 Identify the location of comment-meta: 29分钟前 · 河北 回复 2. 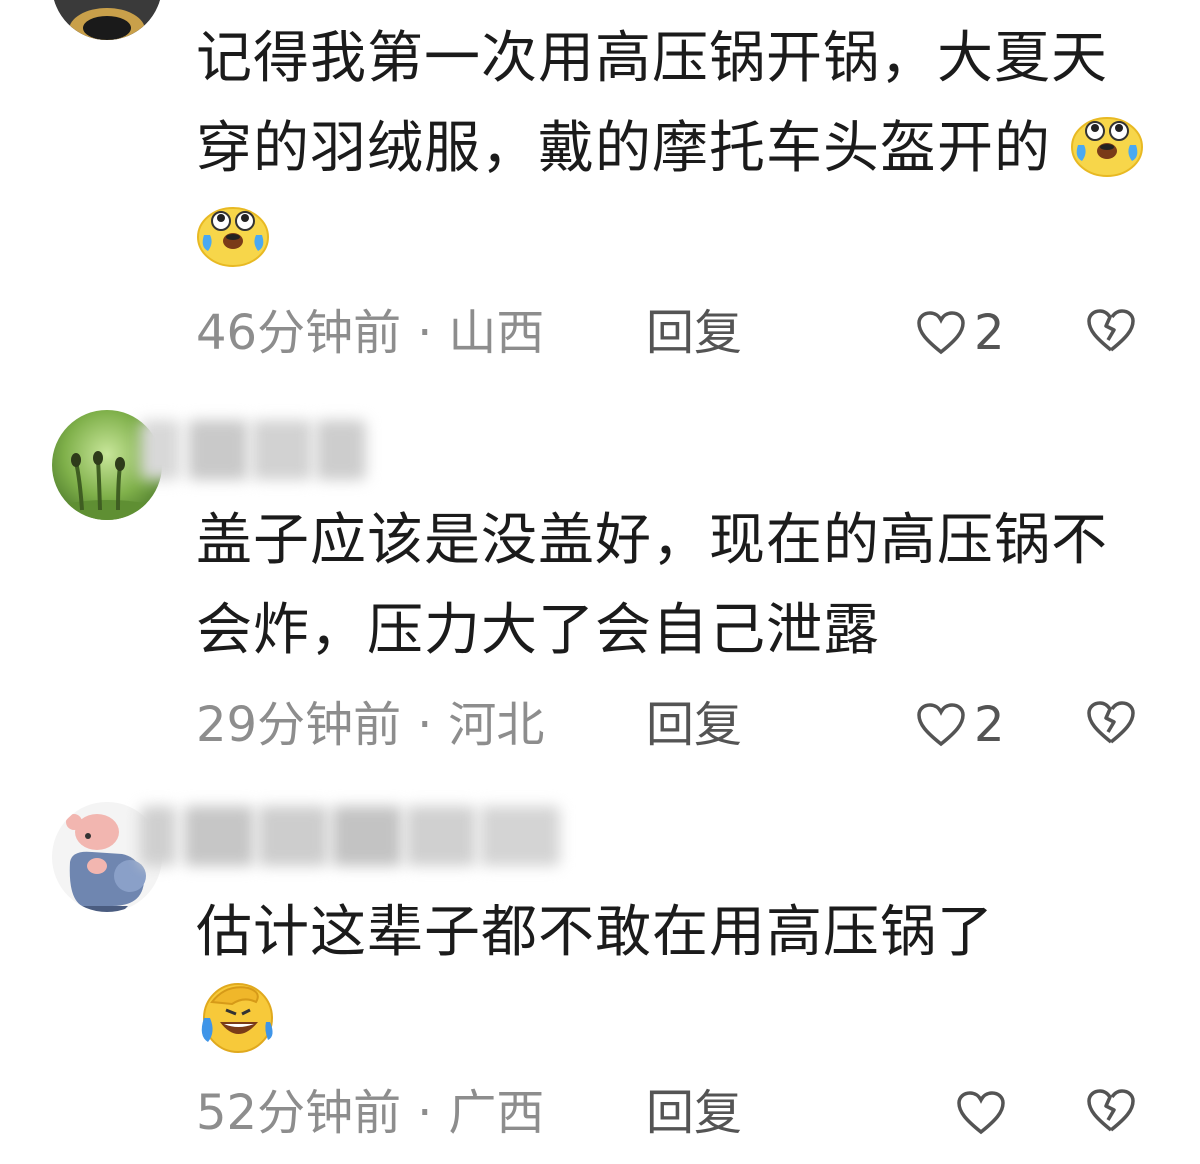
(676, 725).